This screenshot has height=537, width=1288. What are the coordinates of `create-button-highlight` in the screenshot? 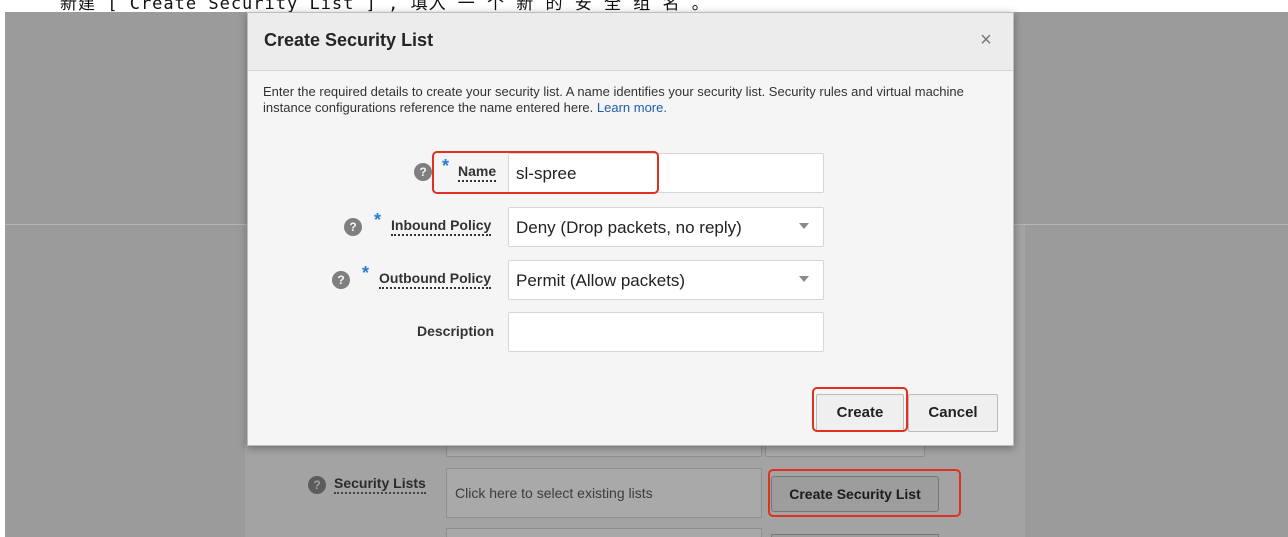 It's located at (860, 409).